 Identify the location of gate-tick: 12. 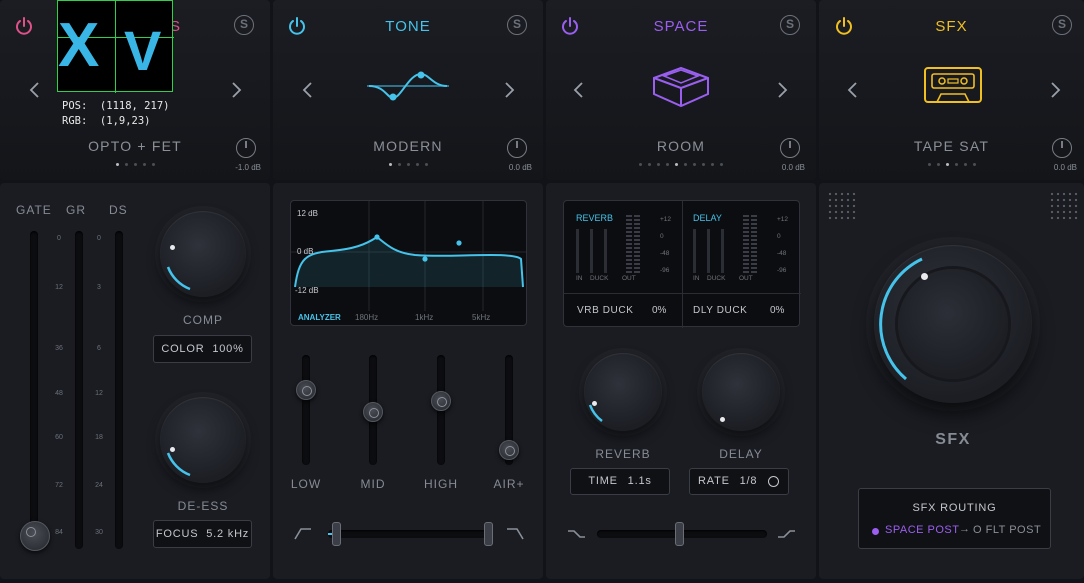
(59, 287).